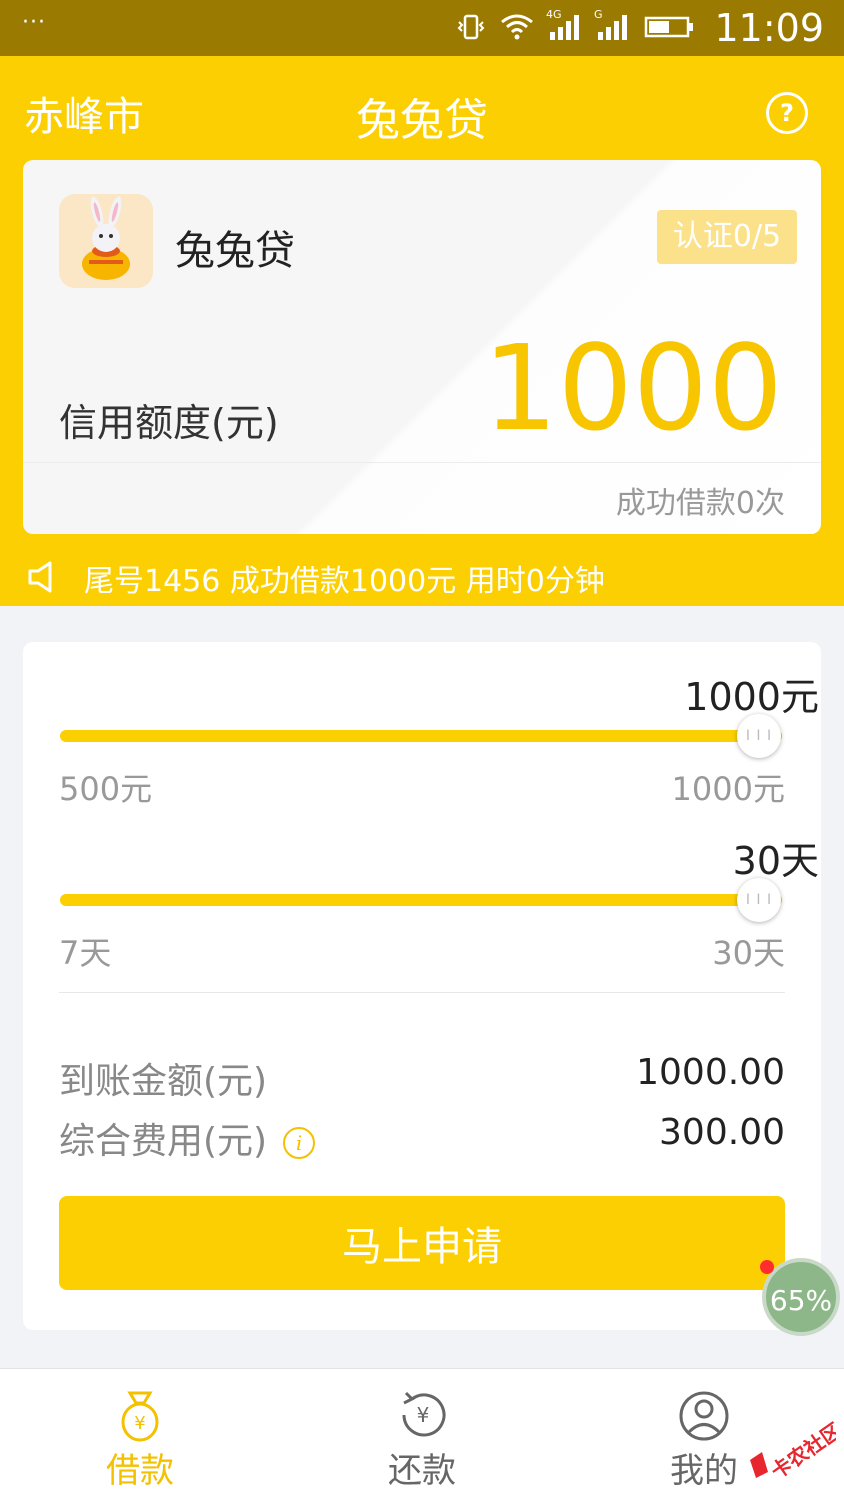 This screenshot has height=1501, width=844. I want to click on days-slider-track, so click(421, 900).